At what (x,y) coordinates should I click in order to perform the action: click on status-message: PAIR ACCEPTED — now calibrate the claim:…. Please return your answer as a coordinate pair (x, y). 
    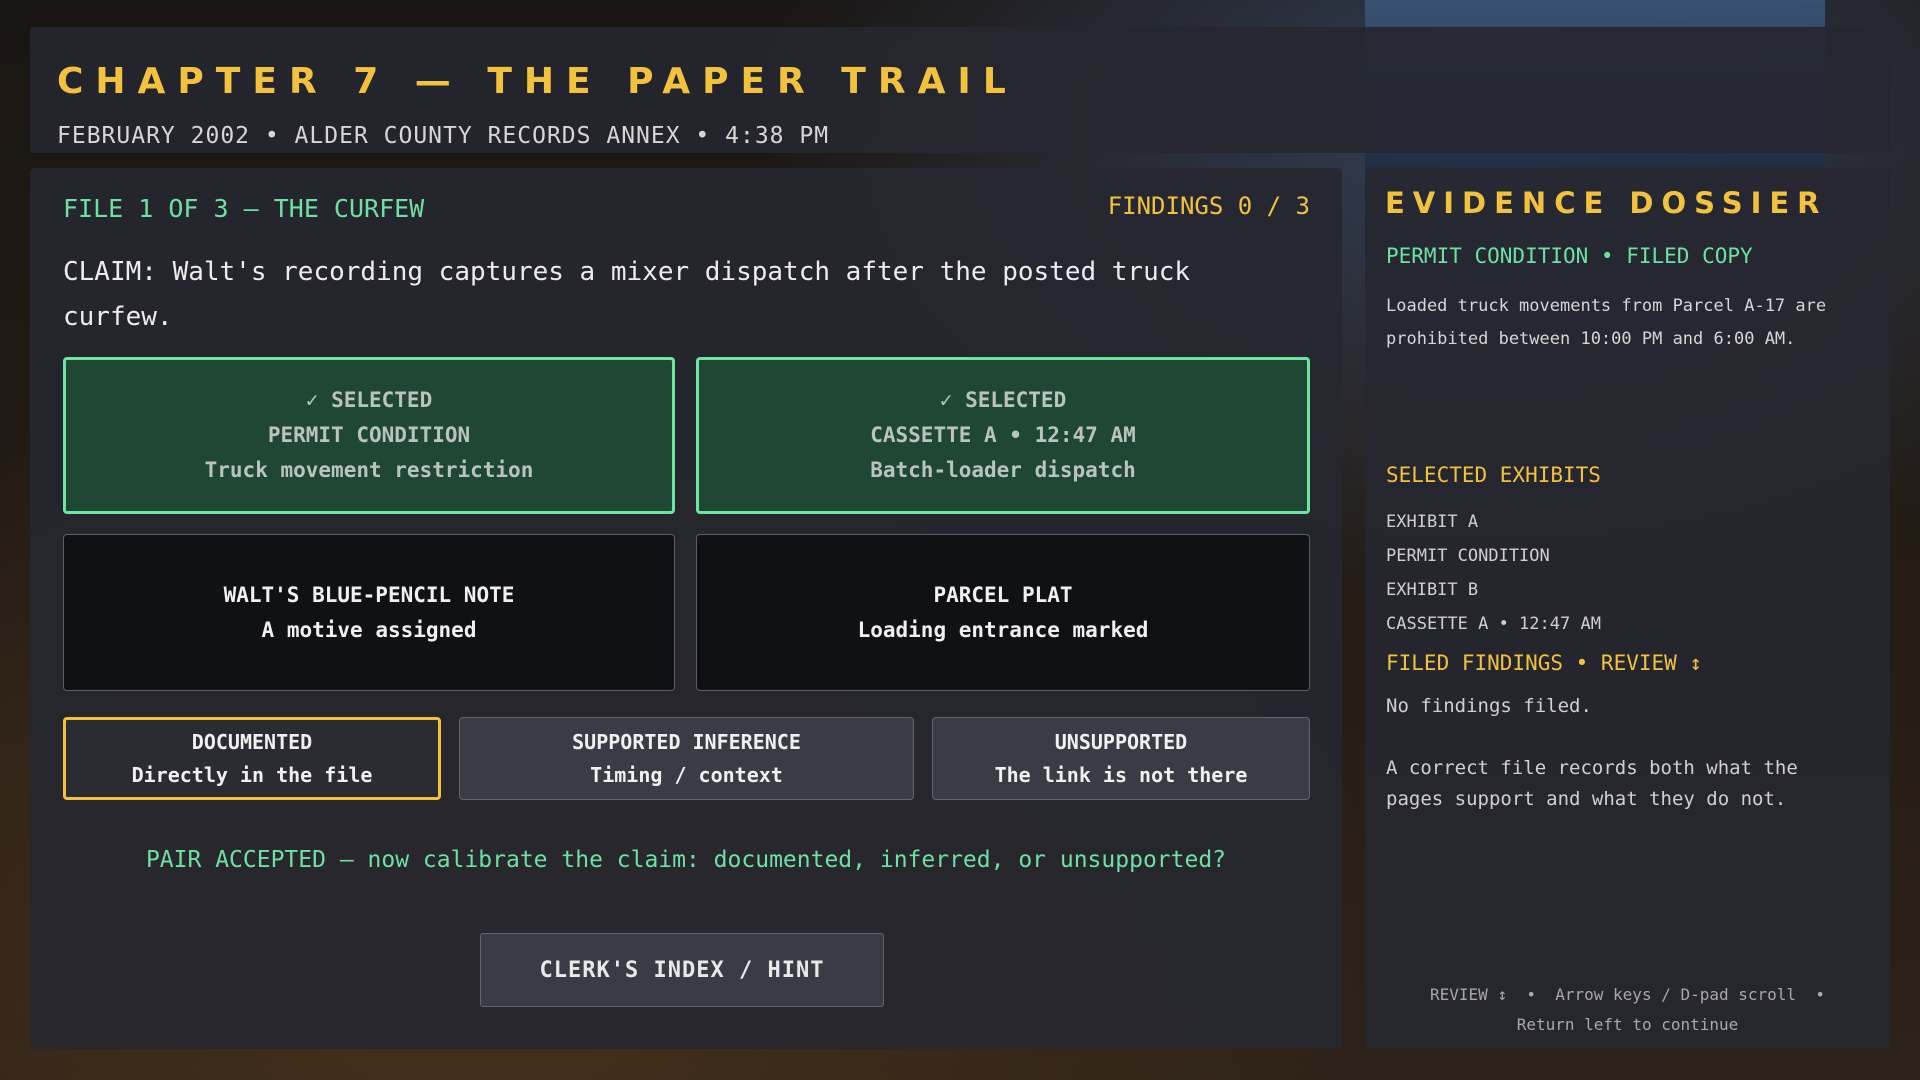
    Looking at the image, I should click on (686, 860).